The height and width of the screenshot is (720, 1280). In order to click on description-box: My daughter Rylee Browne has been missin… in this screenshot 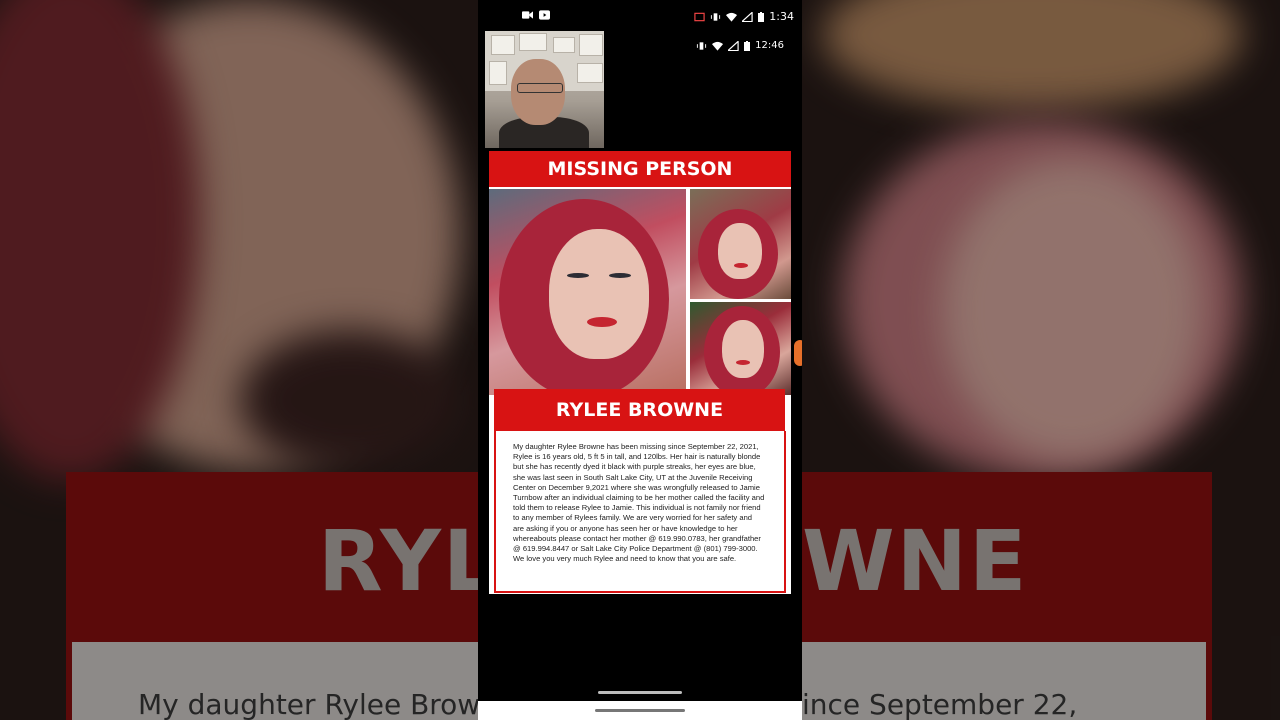, I will do `click(640, 512)`.